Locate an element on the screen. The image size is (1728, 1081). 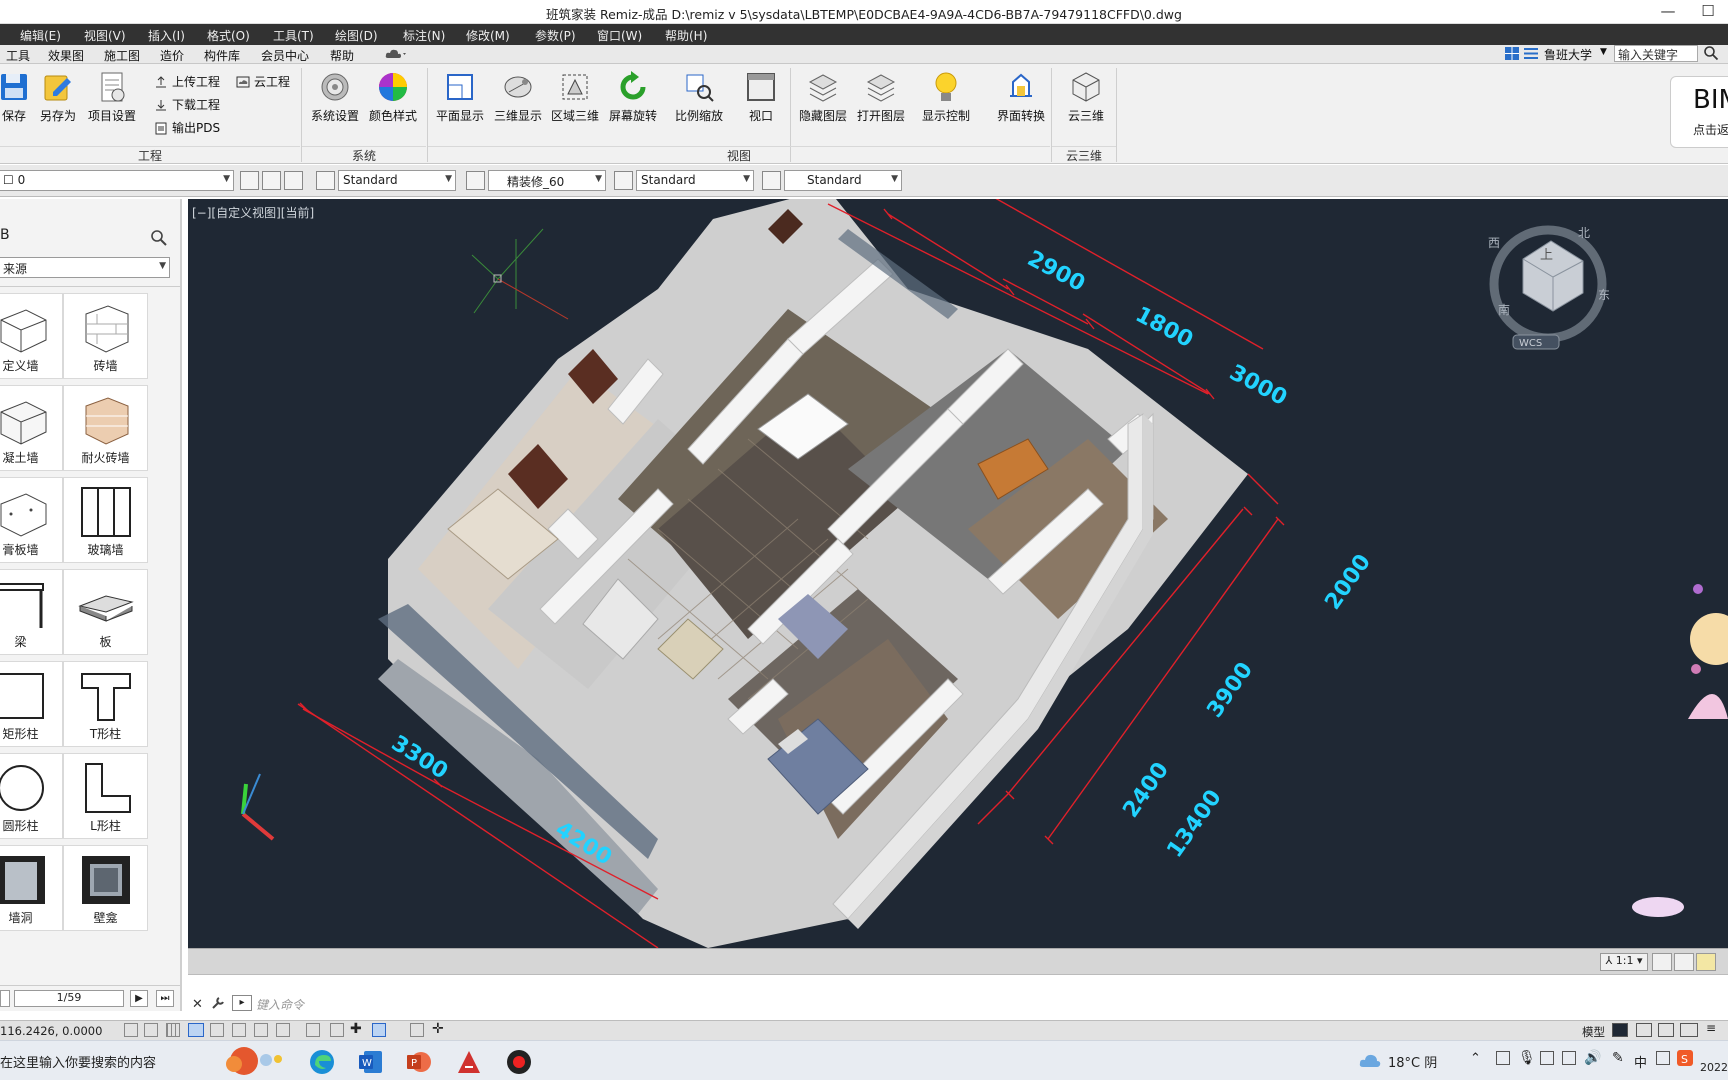
fullscreen-icon is located at coordinates (1689, 1030).